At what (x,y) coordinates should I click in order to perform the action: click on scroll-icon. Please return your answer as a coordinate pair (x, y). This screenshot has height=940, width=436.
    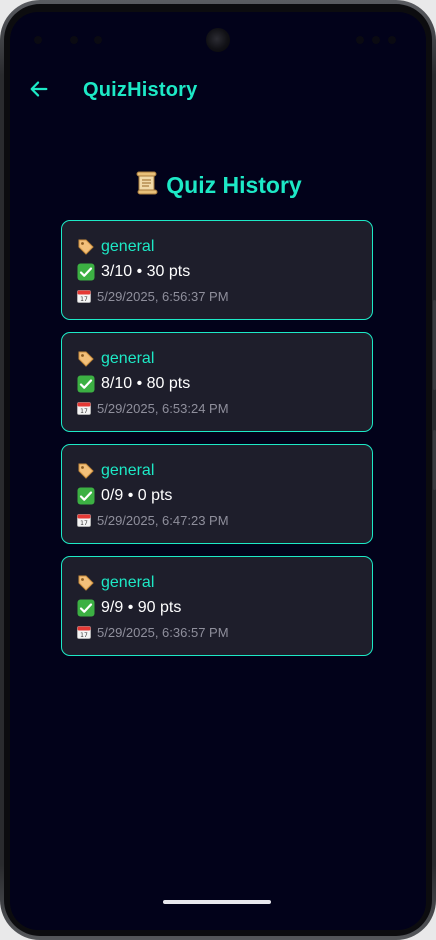
    Looking at the image, I should click on (147, 183).